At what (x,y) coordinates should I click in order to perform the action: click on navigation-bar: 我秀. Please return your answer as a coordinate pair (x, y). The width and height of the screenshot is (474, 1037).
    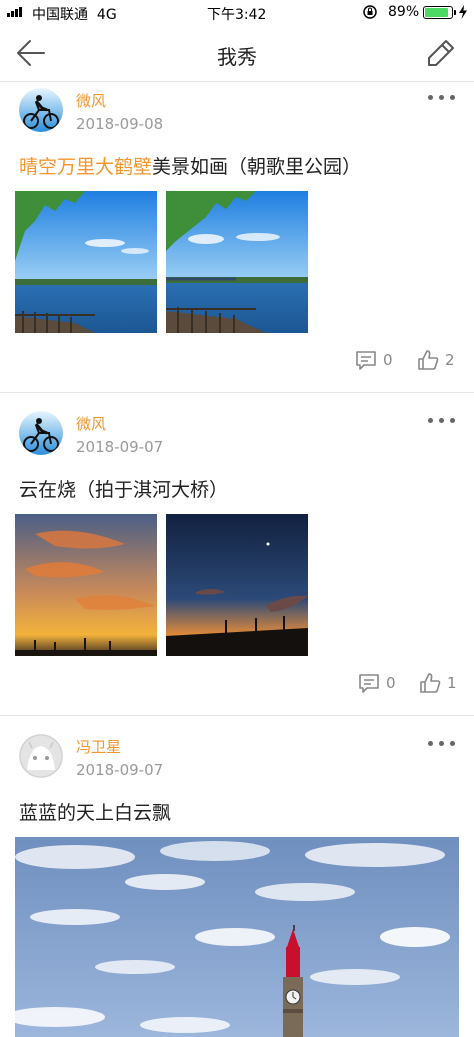
    Looking at the image, I should click on (237, 54).